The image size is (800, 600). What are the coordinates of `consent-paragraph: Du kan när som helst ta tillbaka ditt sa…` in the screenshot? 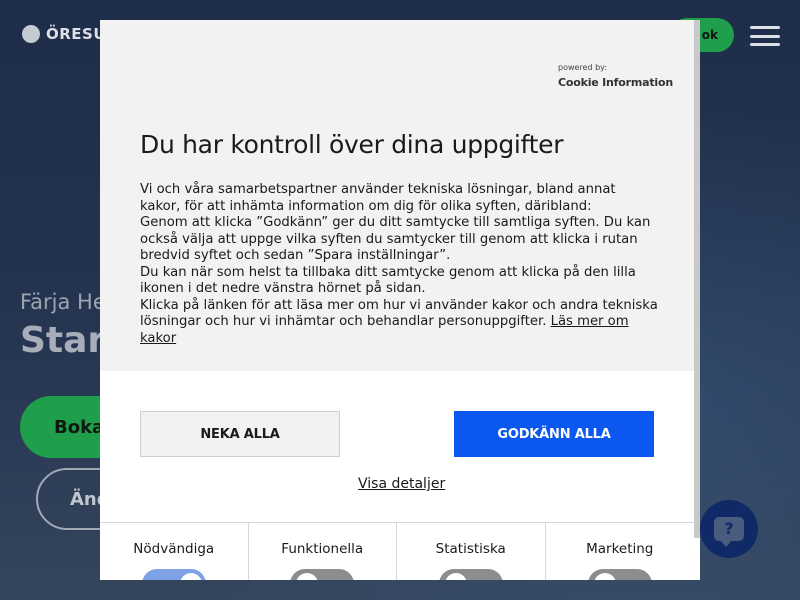 It's located at (388, 280).